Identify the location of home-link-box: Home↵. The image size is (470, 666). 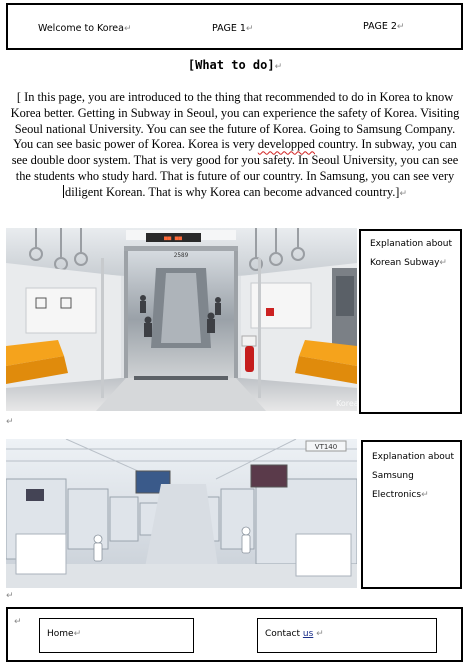
(116, 635).